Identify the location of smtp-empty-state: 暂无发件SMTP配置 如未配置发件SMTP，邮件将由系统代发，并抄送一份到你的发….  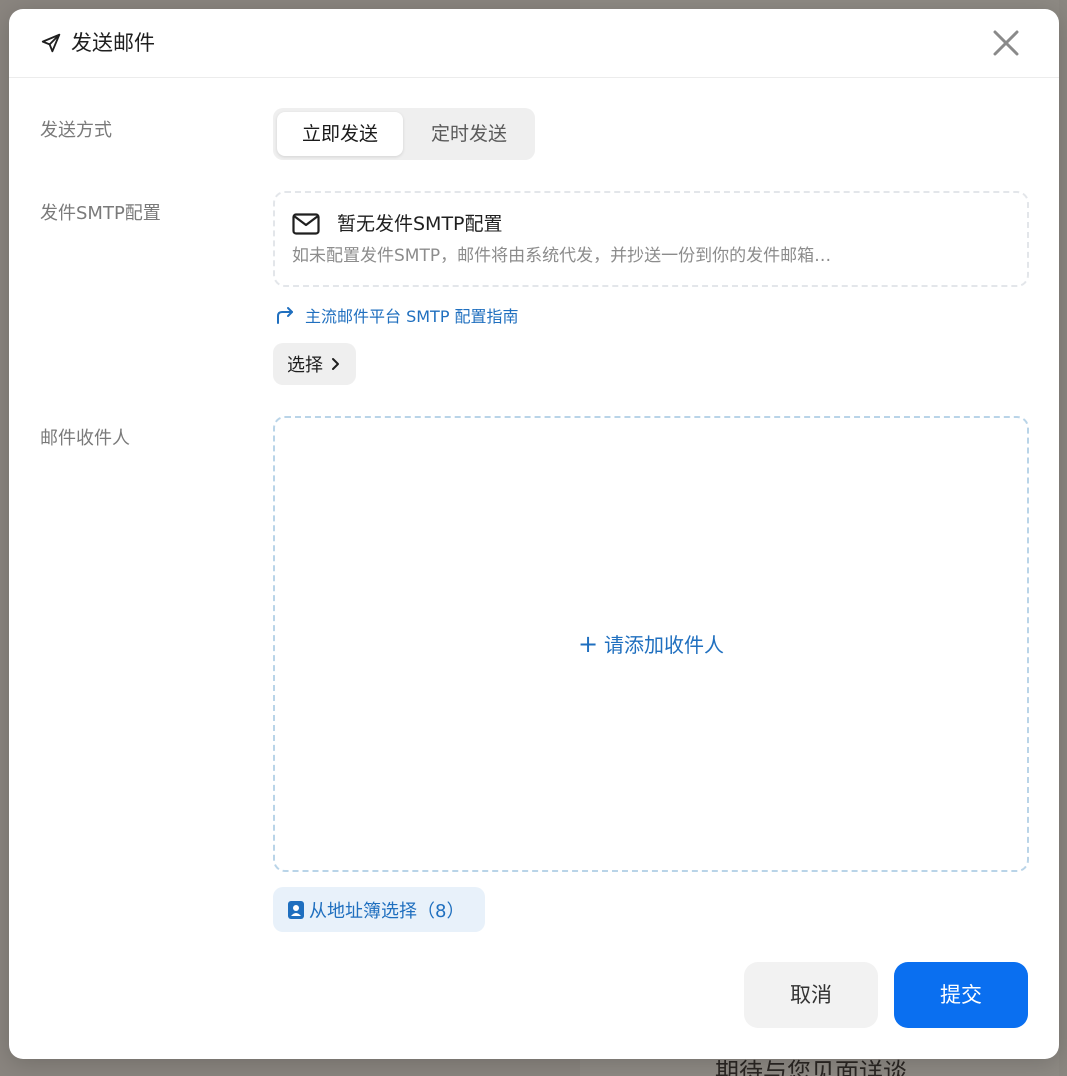
(651, 239).